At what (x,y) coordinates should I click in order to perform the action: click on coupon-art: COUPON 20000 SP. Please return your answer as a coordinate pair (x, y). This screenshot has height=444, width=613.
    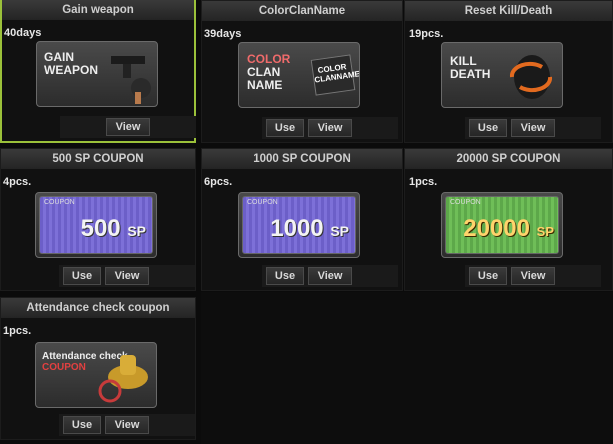
    Looking at the image, I should click on (502, 225).